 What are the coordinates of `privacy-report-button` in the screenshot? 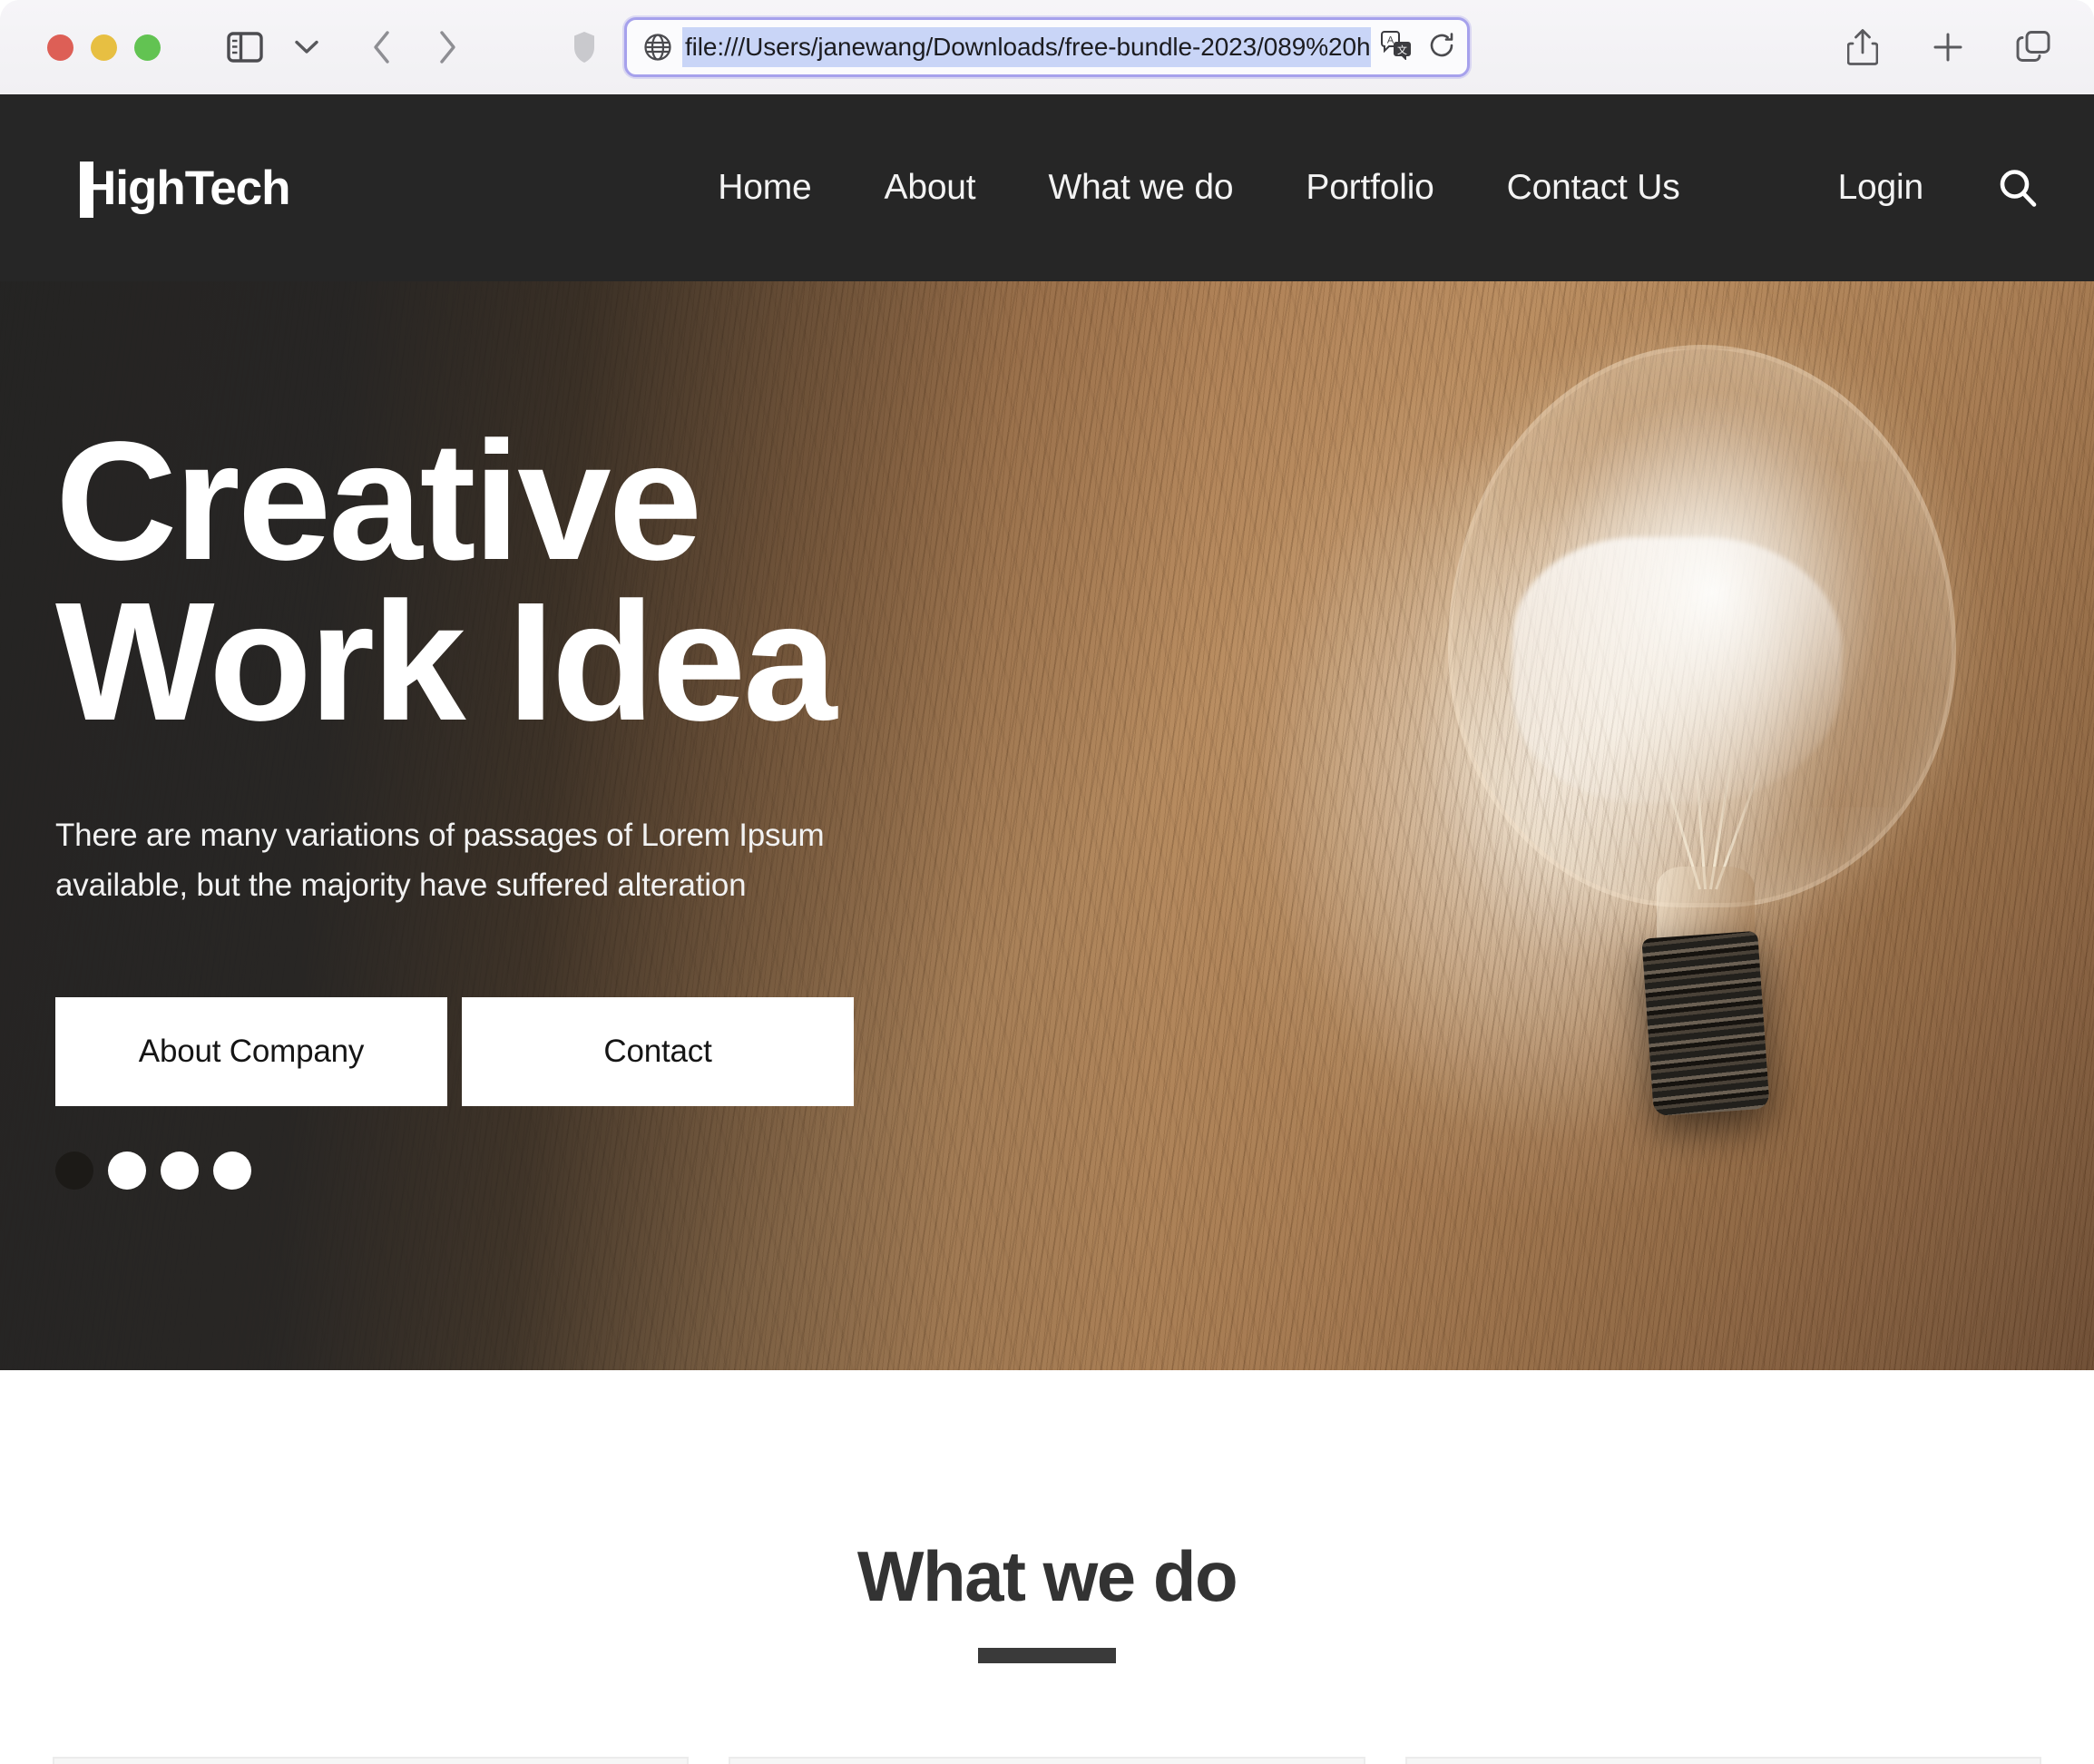 It's located at (584, 47).